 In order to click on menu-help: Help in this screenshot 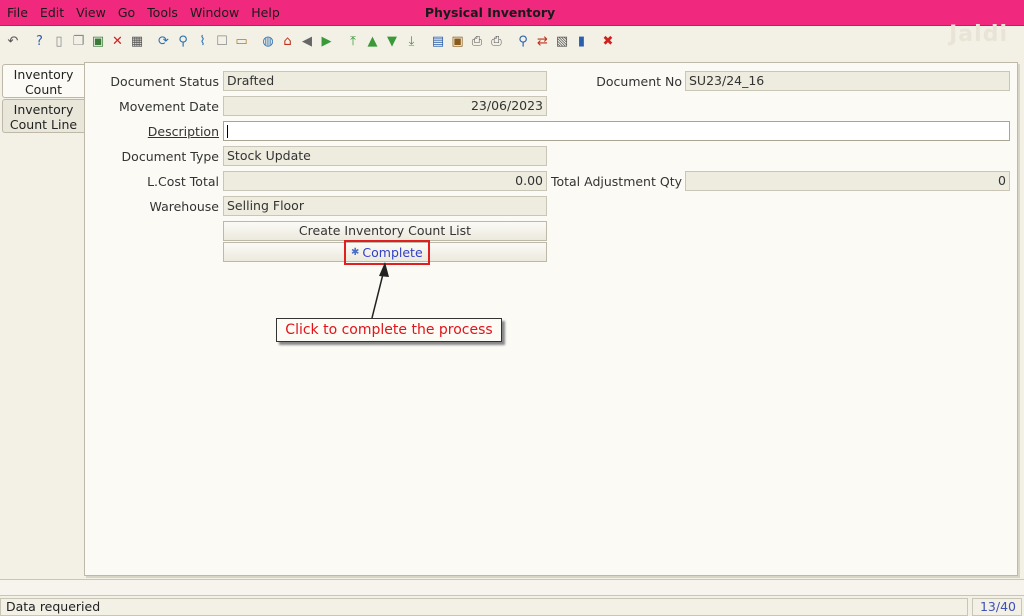, I will do `click(265, 12)`.